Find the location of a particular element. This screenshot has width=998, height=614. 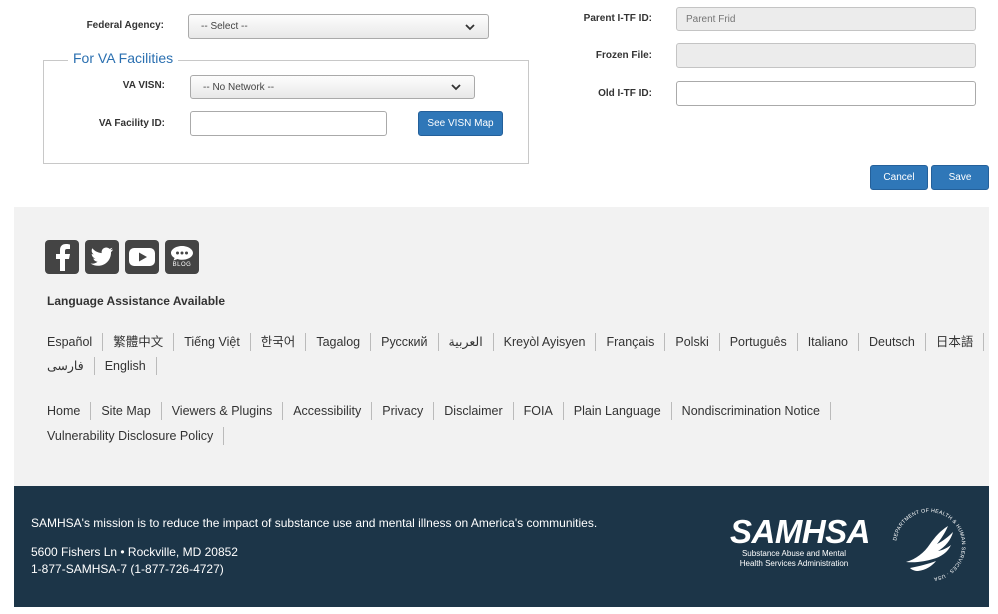

language-link: Deutsch is located at coordinates (892, 342).